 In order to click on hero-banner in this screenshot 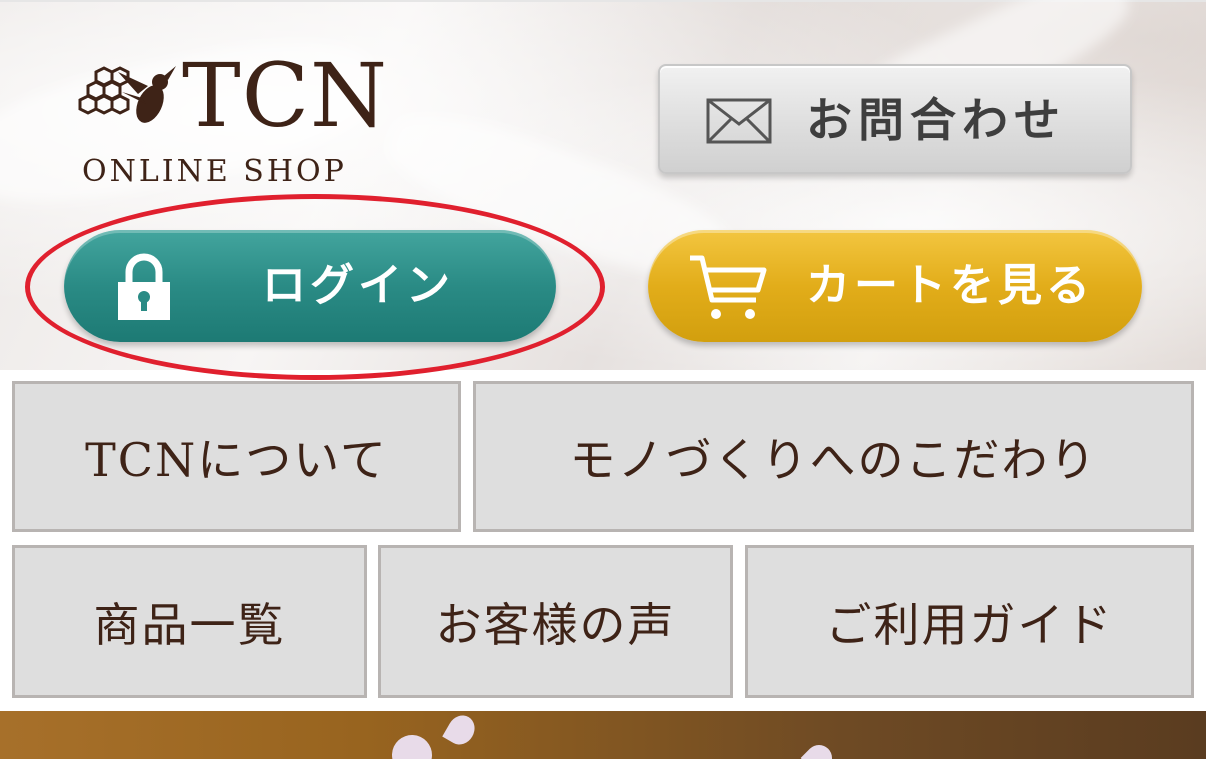, I will do `click(603, 735)`.